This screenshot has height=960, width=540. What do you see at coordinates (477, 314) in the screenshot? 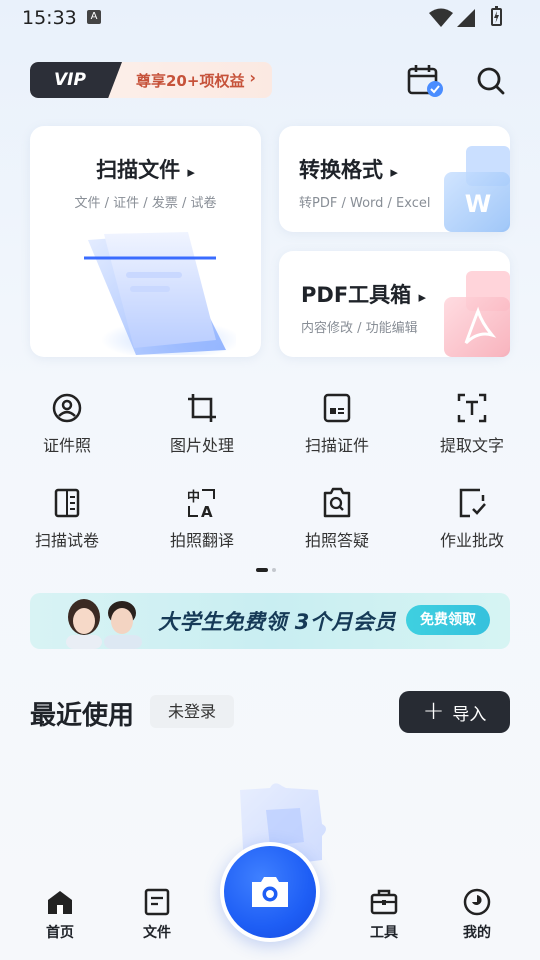
I see `pdf-file-icon` at bounding box center [477, 314].